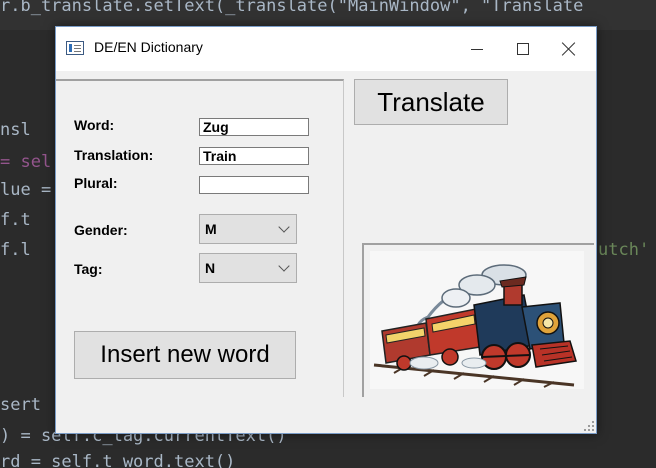  I want to click on maximize-icon, so click(523, 49).